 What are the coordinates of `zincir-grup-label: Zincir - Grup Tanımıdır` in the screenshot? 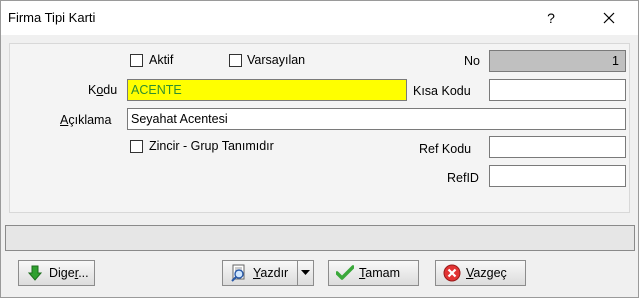 It's located at (211, 146).